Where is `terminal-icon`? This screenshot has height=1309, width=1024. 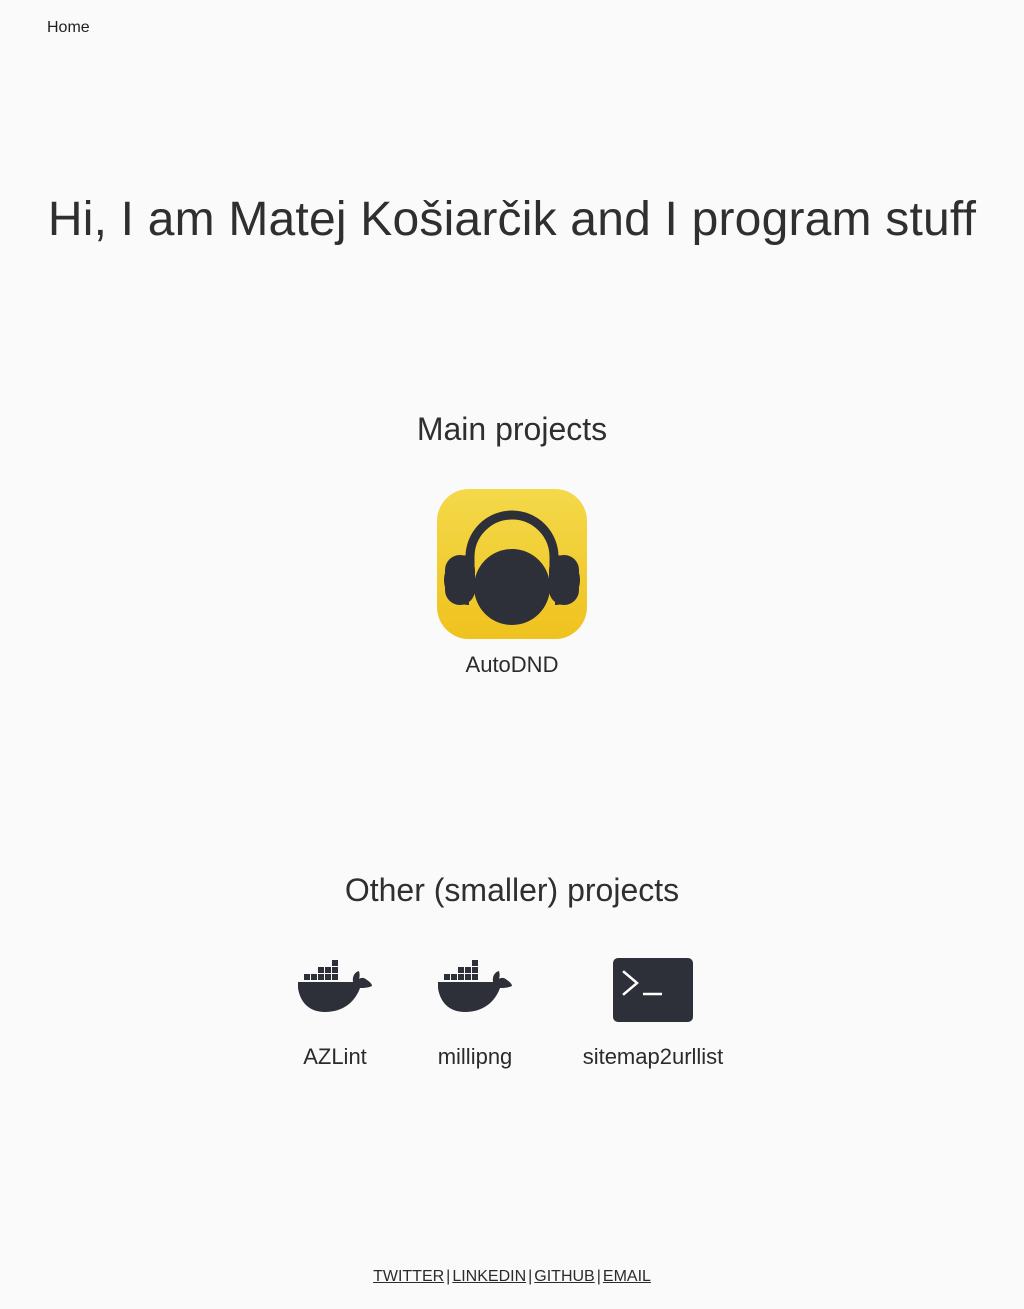 terminal-icon is located at coordinates (653, 991).